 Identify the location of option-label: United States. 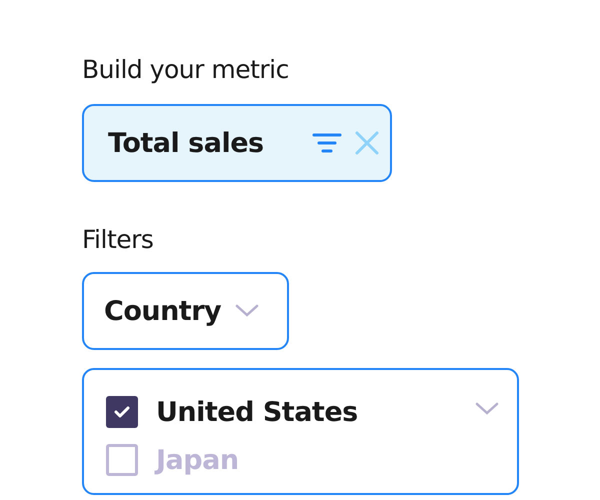
(257, 412).